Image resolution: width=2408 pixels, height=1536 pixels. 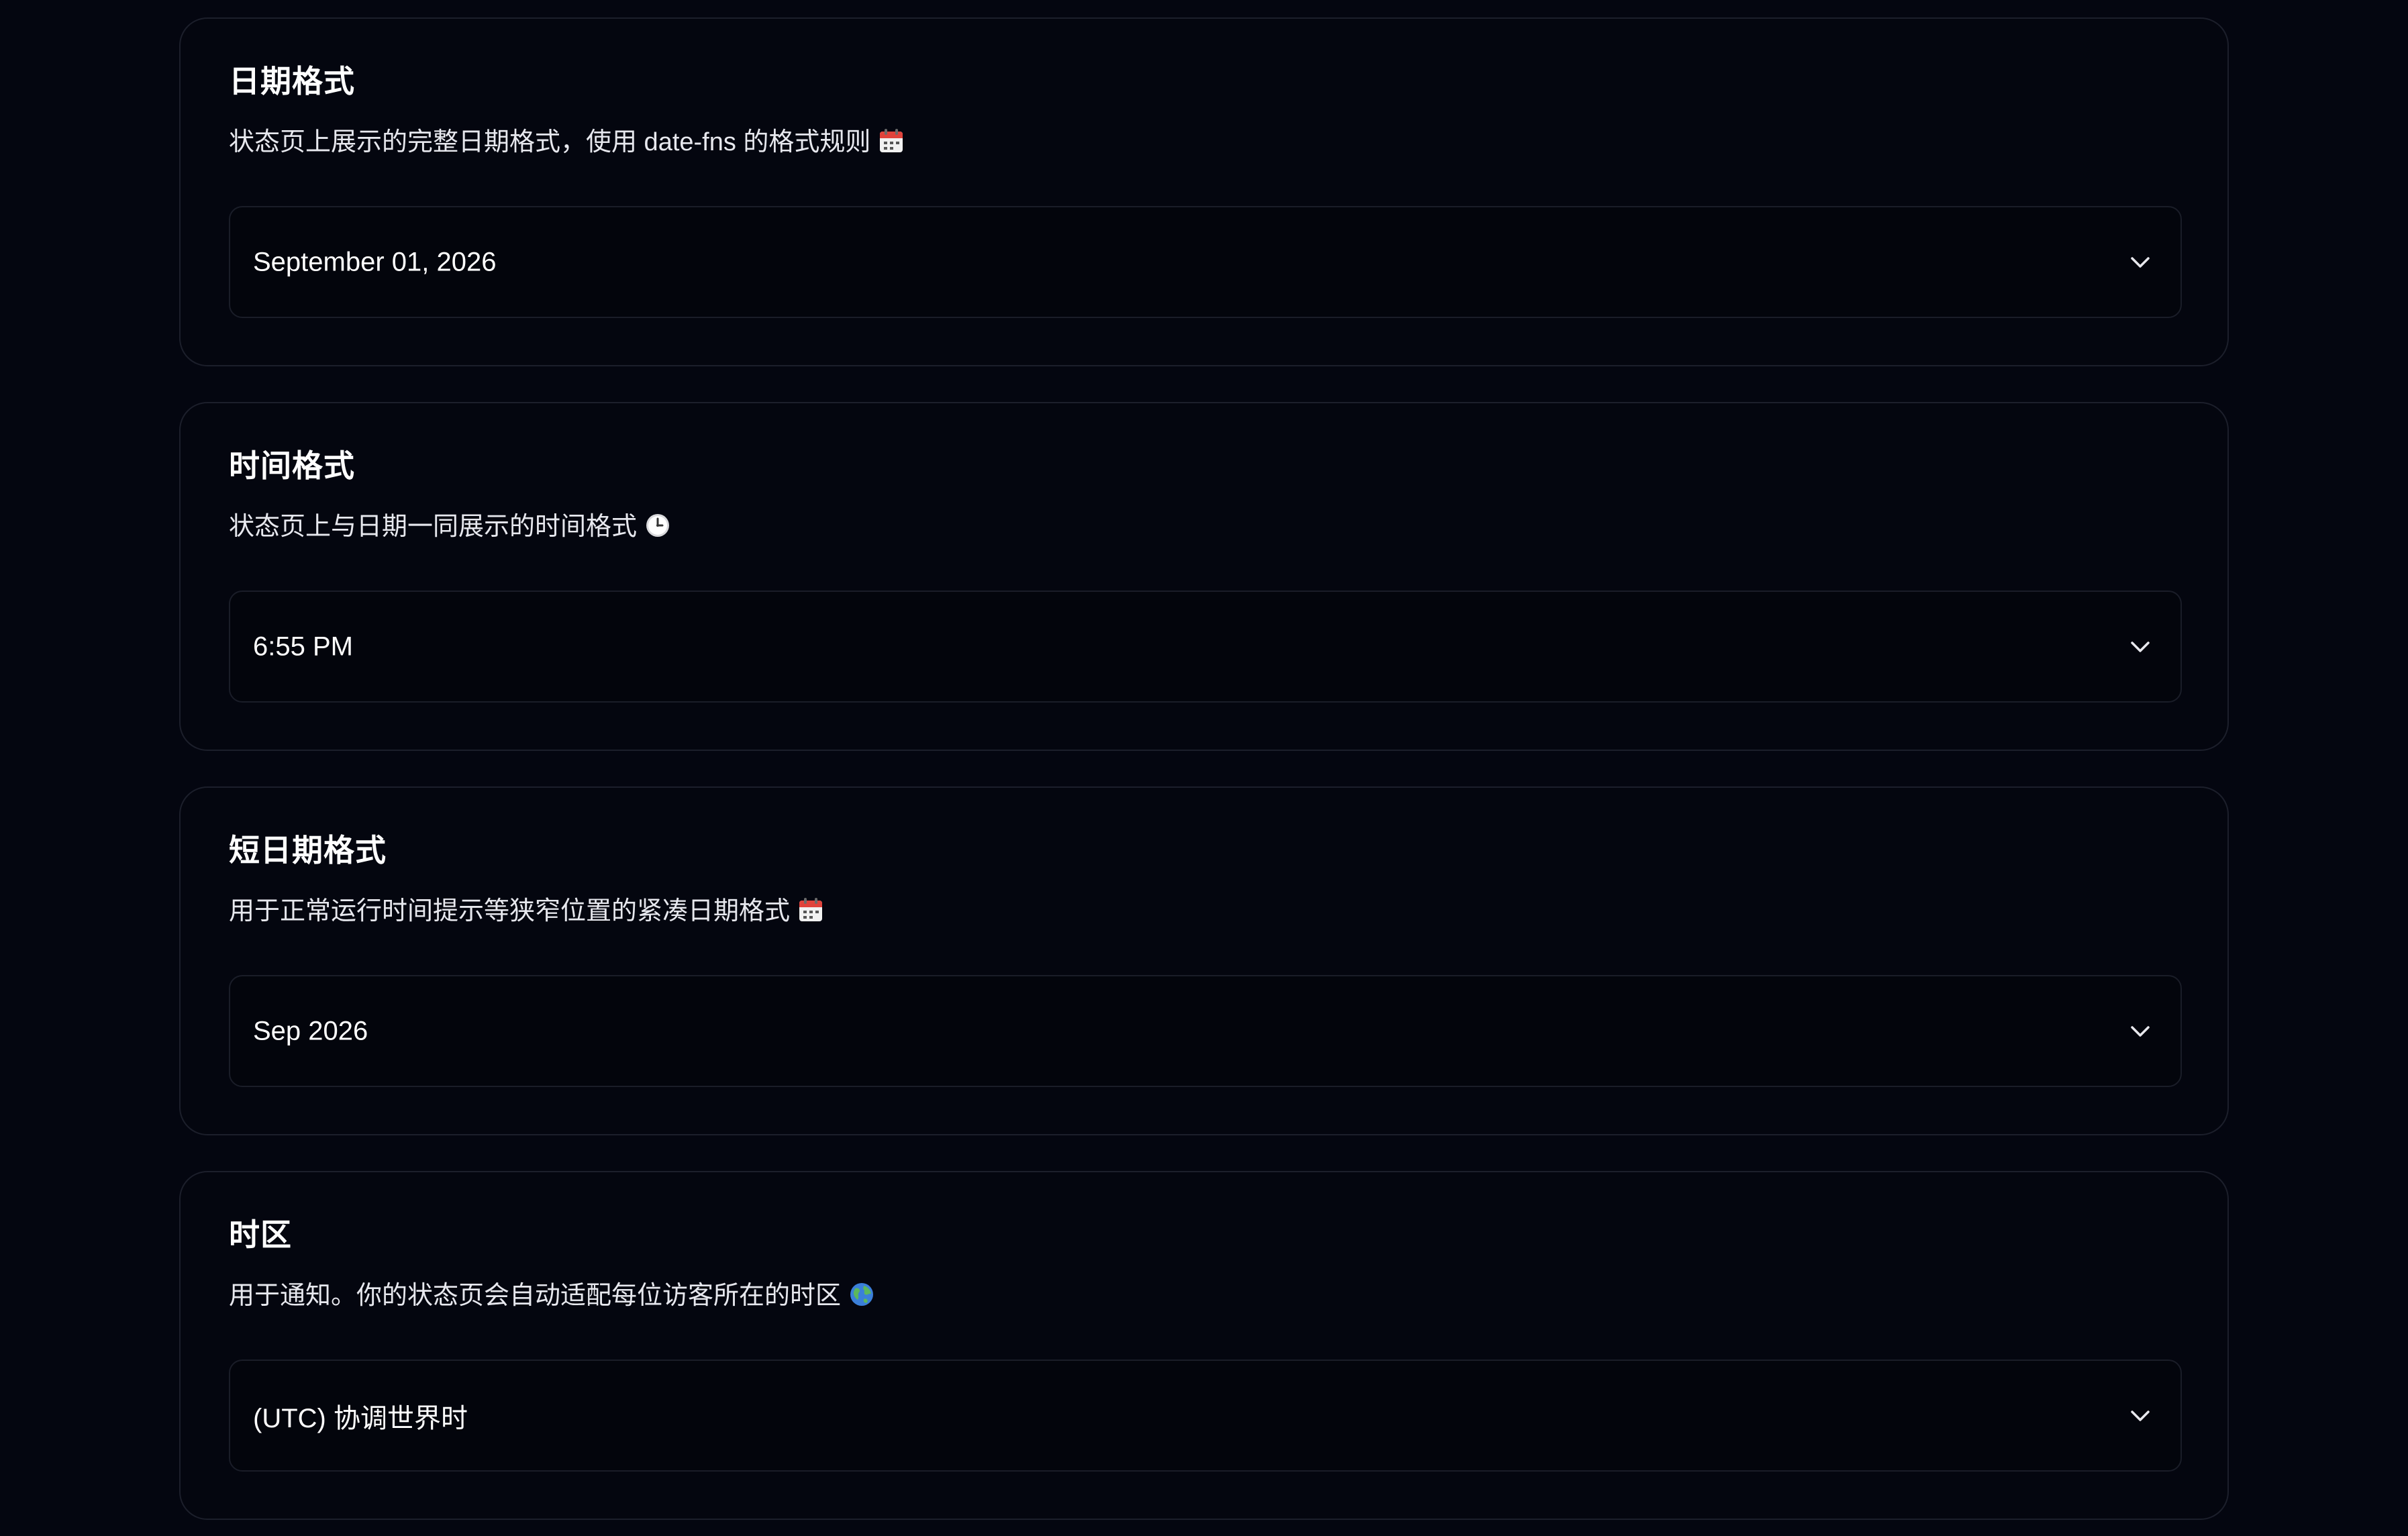 I want to click on section-title: 日期格式, so click(x=292, y=81).